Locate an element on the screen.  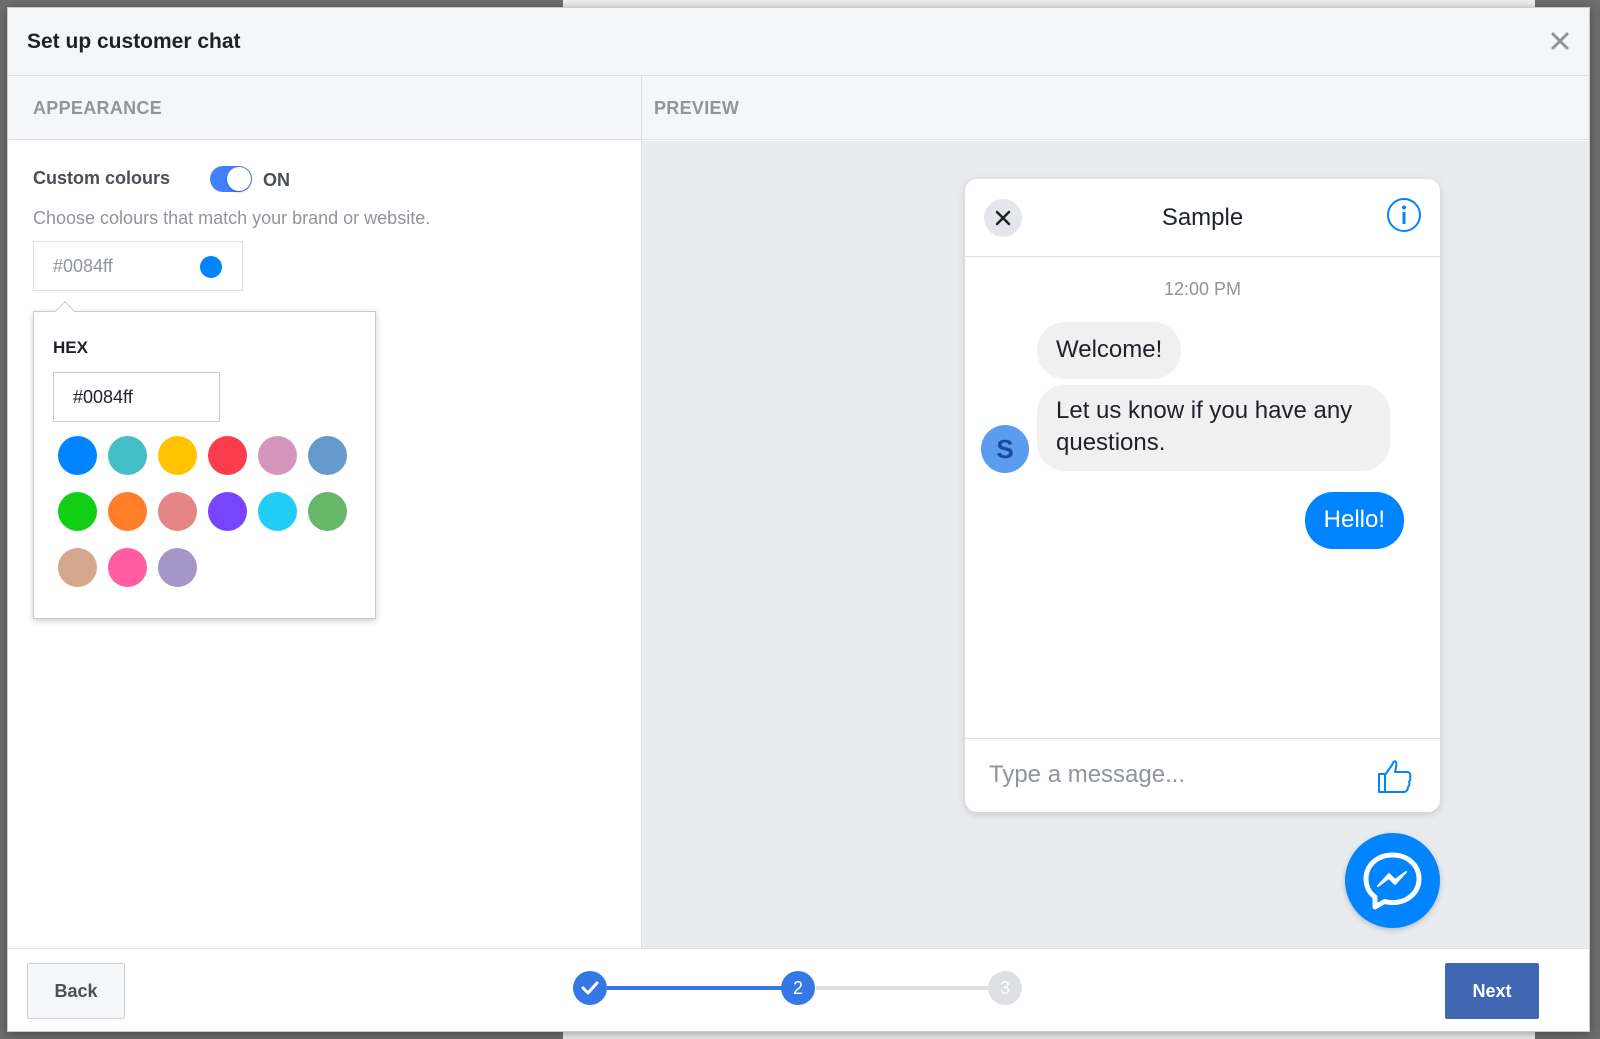
message-bubble-reply: Hello! is located at coordinates (1354, 520).